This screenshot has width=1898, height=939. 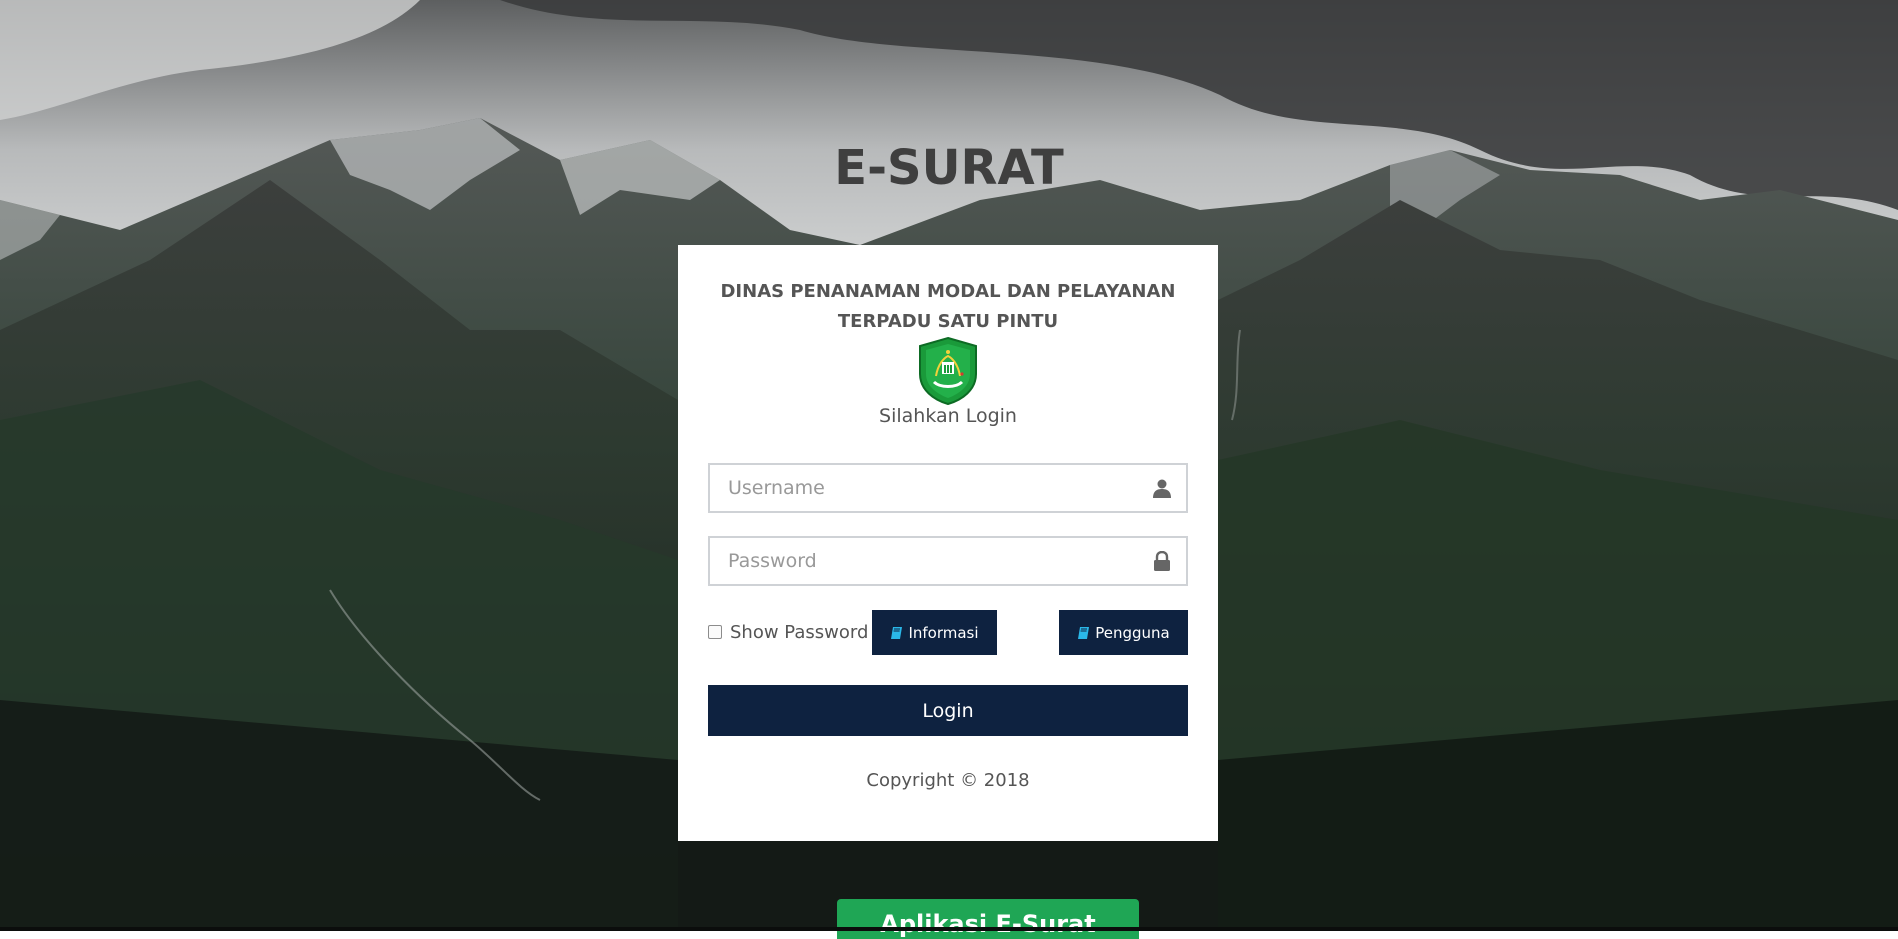 I want to click on copyright-text: Copyright © 2018, so click(x=948, y=780).